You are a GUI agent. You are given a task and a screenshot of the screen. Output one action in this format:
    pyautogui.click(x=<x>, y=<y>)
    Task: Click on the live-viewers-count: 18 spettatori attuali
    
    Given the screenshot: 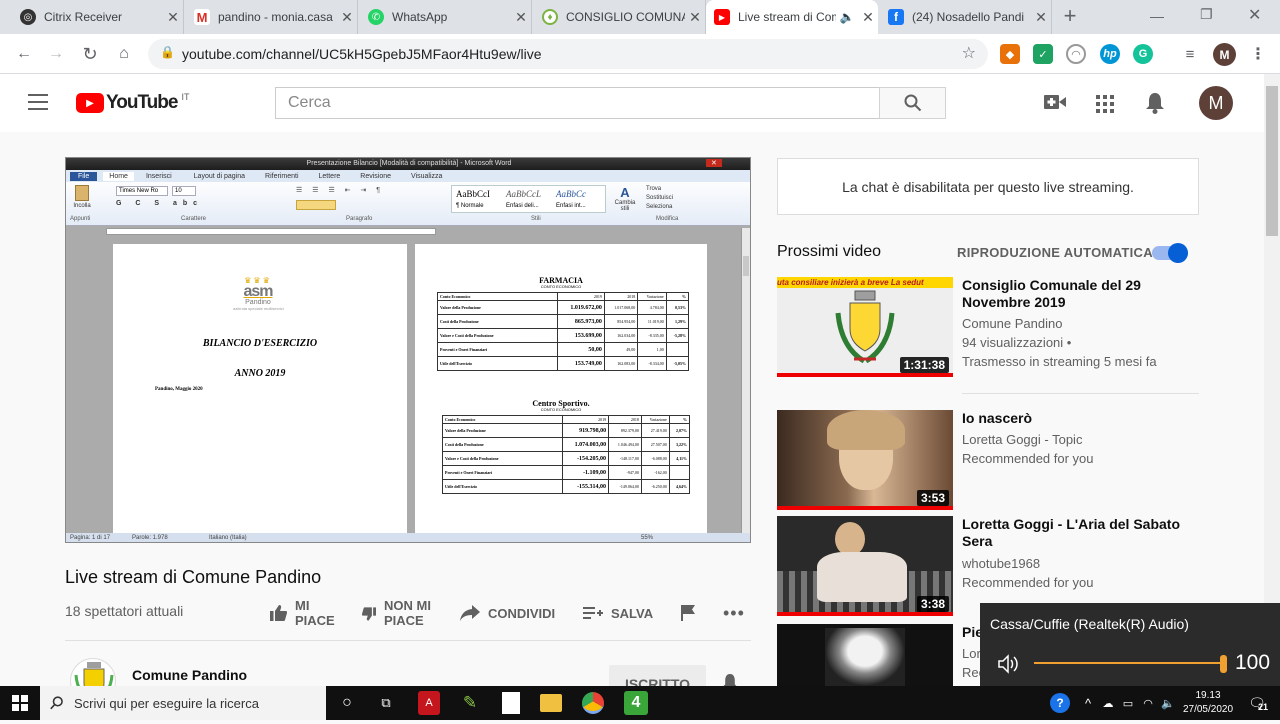 What is the action you would take?
    pyautogui.click(x=124, y=611)
    